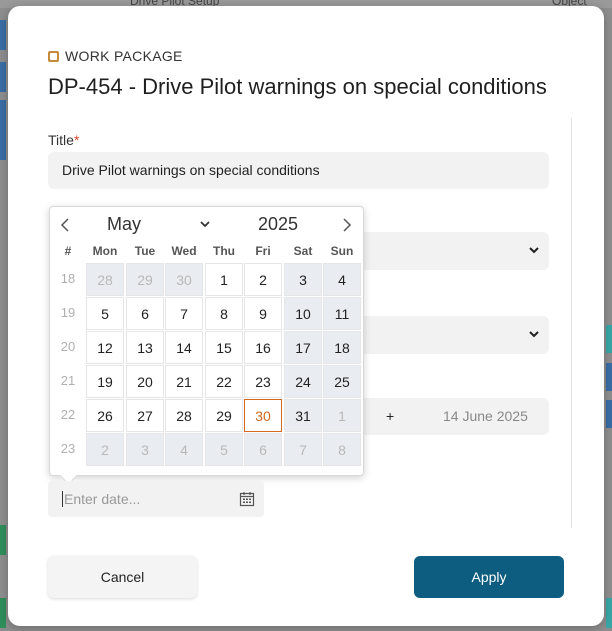 The image size is (612, 631). I want to click on title-field-label: Title*, so click(63, 140).